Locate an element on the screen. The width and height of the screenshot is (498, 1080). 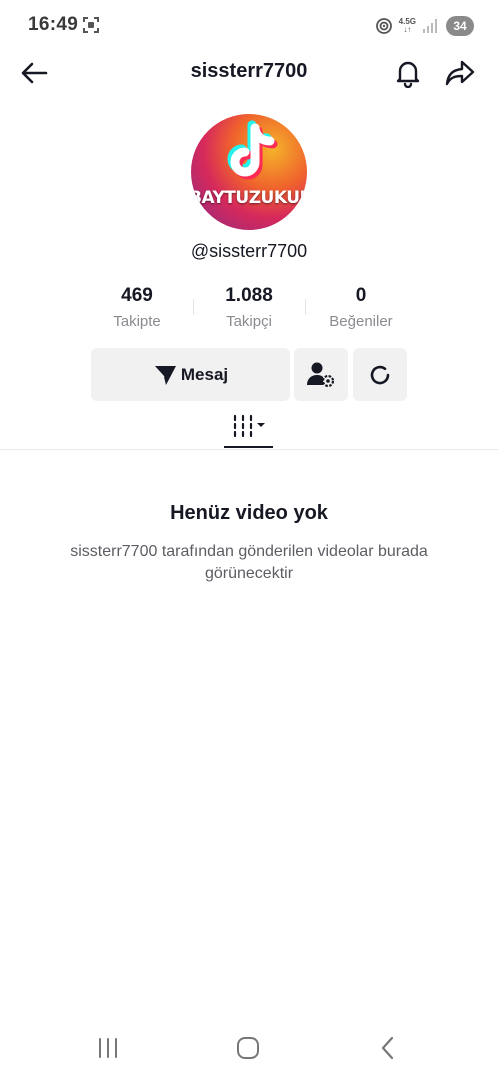
home-icon is located at coordinates (248, 1048).